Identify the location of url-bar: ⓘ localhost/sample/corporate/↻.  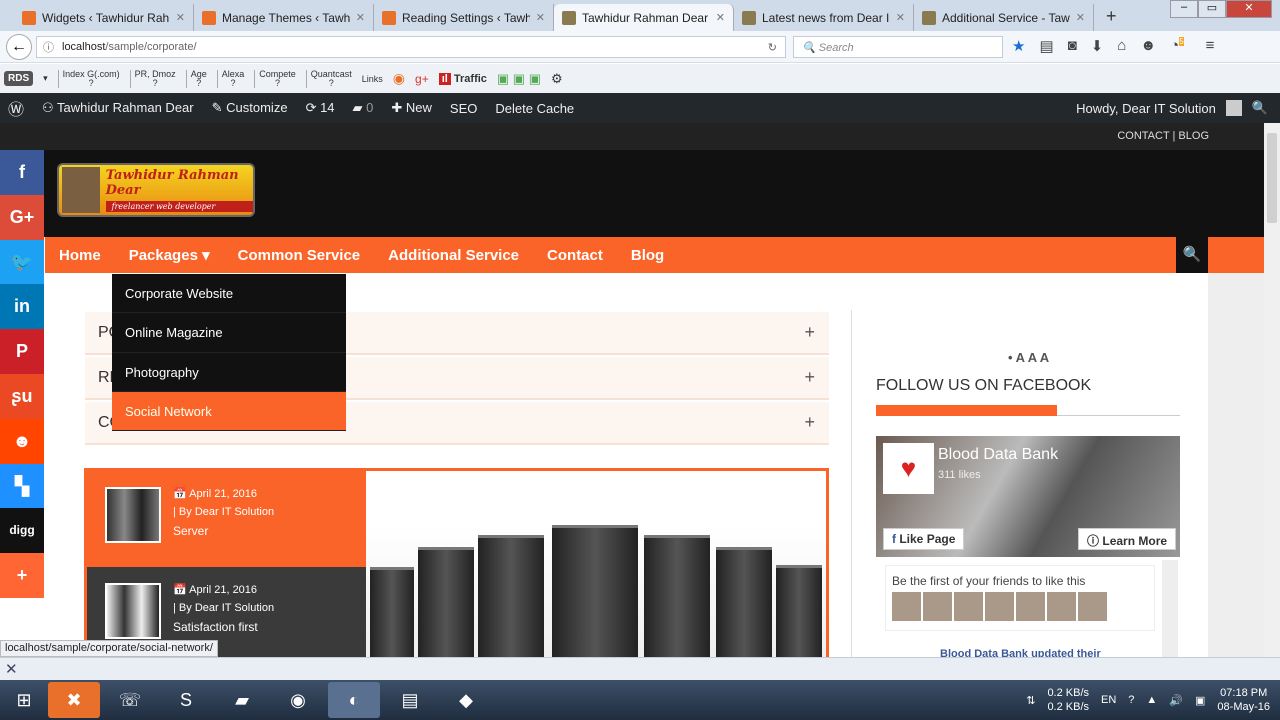
(411, 47).